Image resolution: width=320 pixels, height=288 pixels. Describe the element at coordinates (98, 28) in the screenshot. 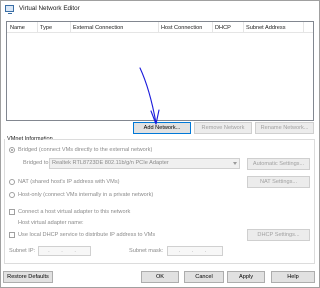

I see `column-header-external-connection: External Connection` at that location.